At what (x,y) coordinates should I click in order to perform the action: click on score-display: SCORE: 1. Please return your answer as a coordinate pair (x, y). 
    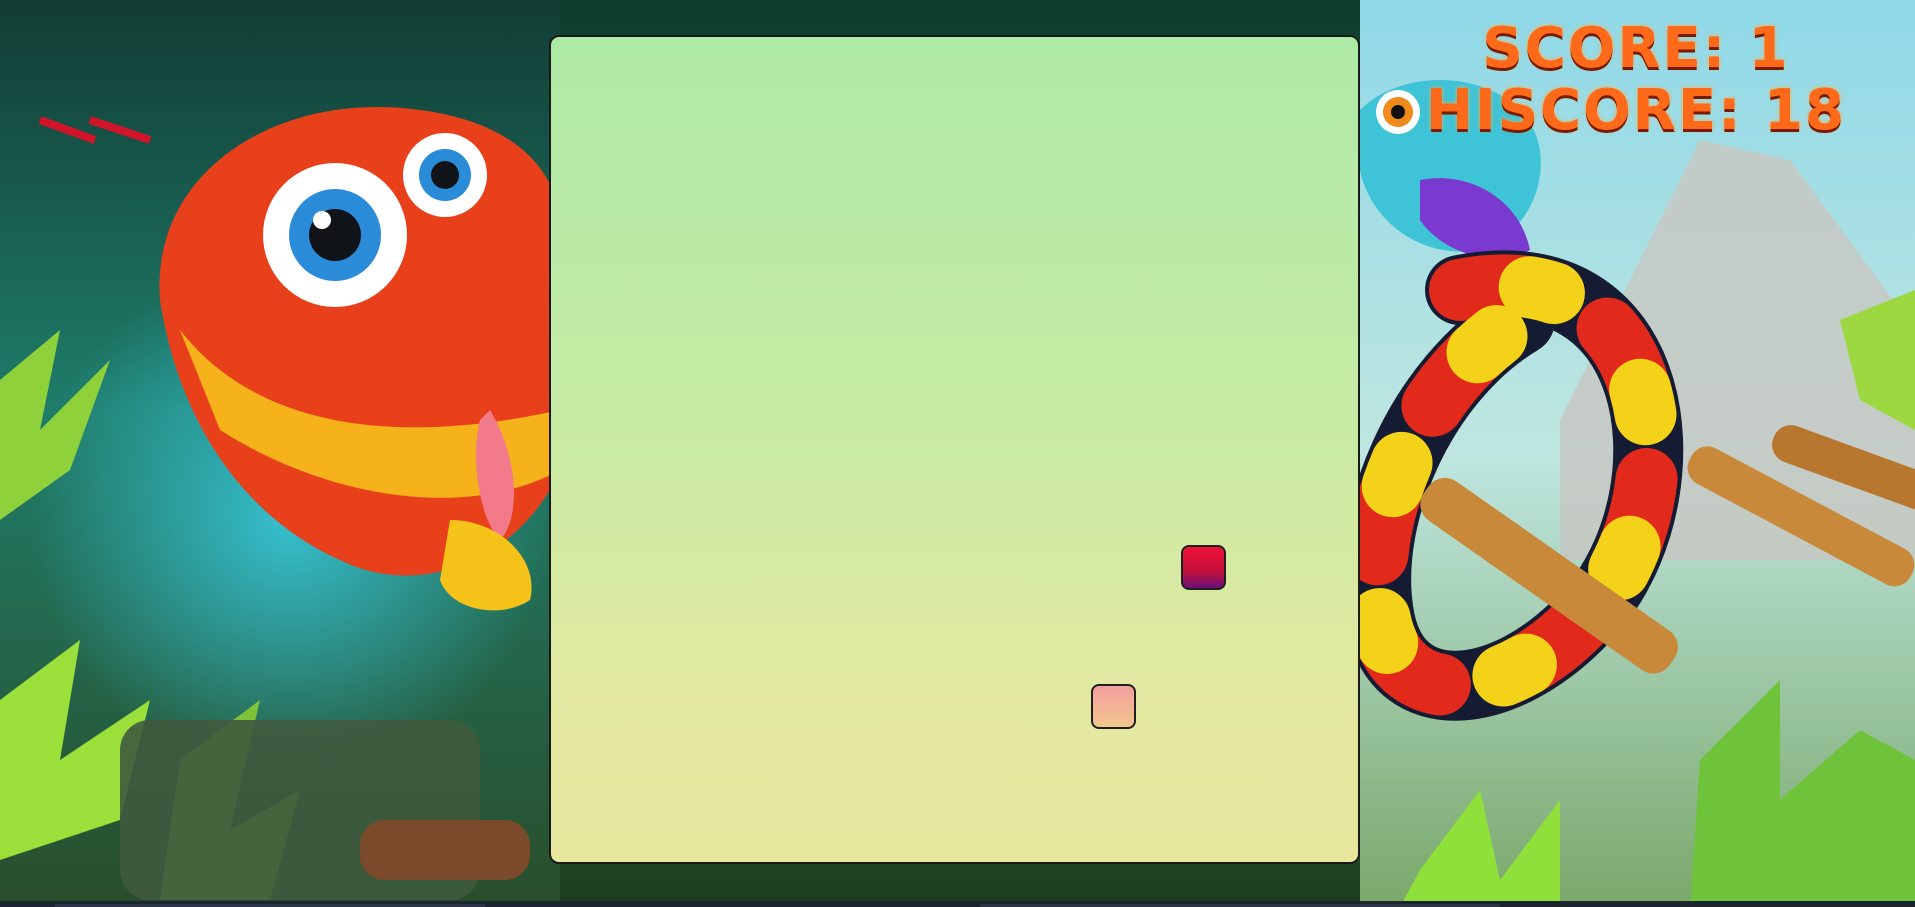
    Looking at the image, I should click on (1636, 49).